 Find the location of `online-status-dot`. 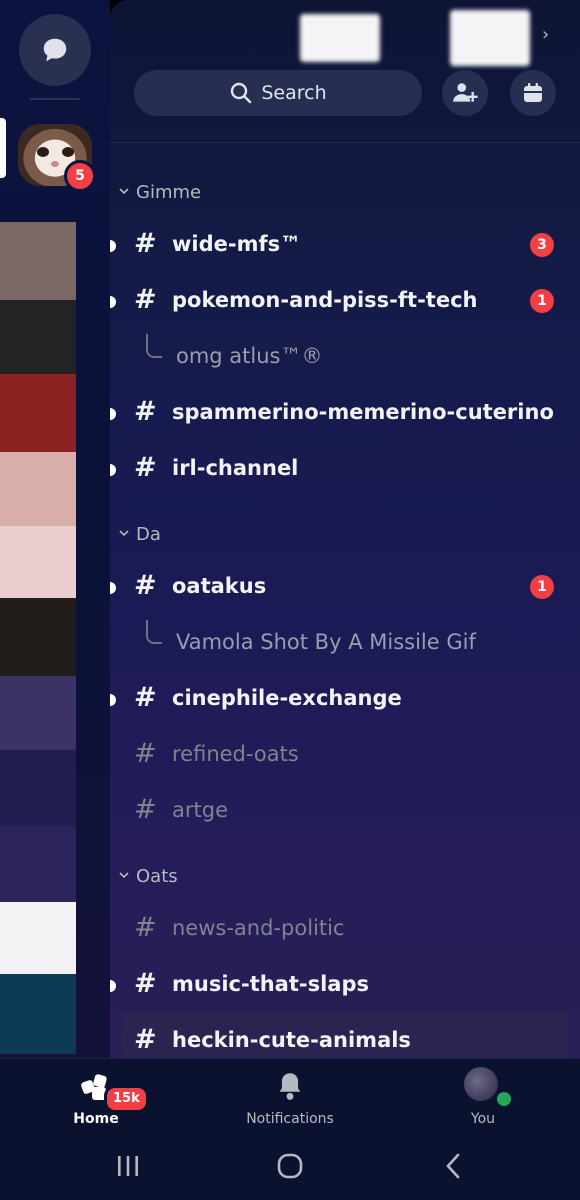

online-status-dot is located at coordinates (504, 1099).